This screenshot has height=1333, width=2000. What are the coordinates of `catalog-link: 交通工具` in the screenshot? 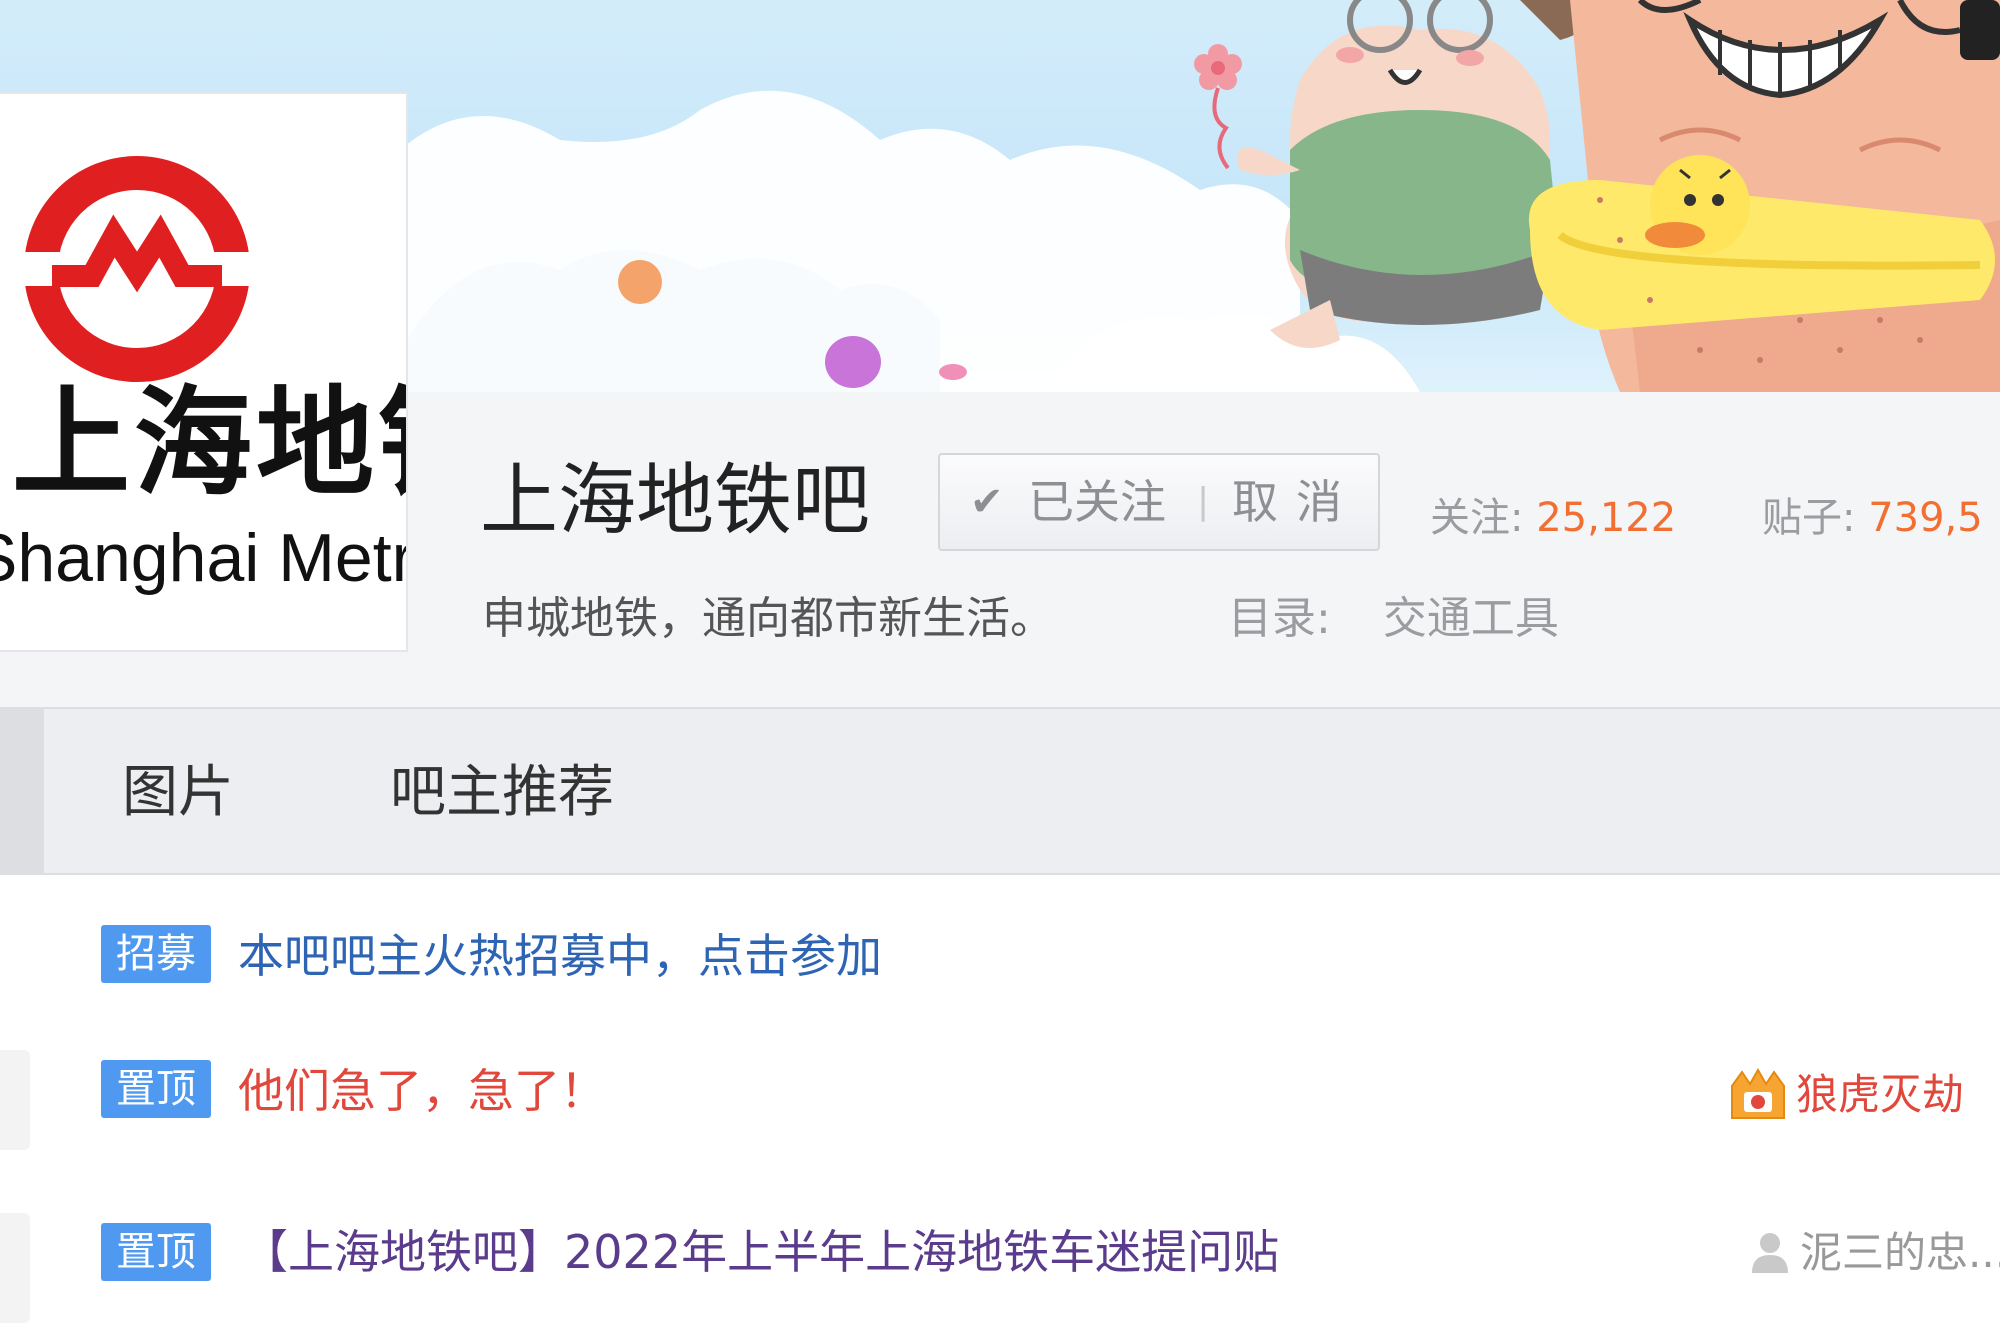 It's located at (1471, 618).